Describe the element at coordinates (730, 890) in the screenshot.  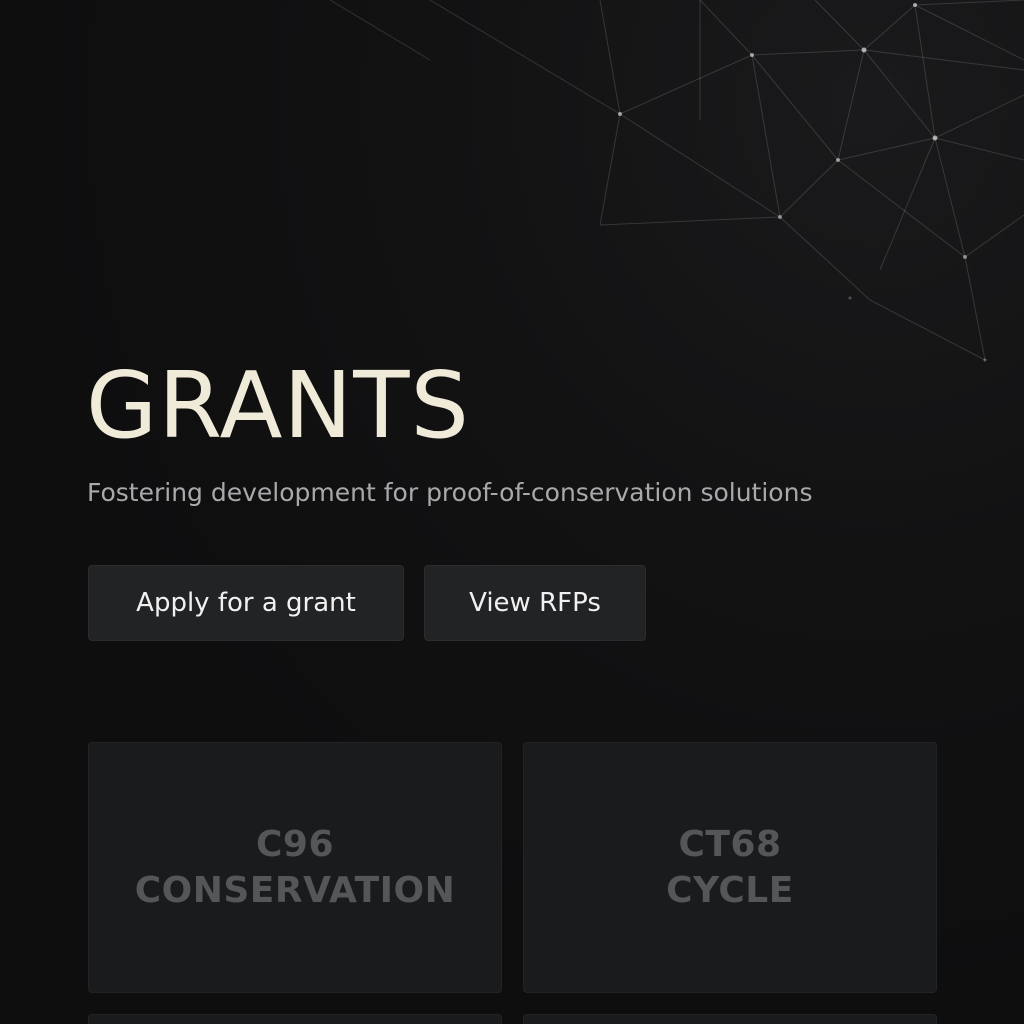
I see `grant-card-name: CYCLE` at that location.